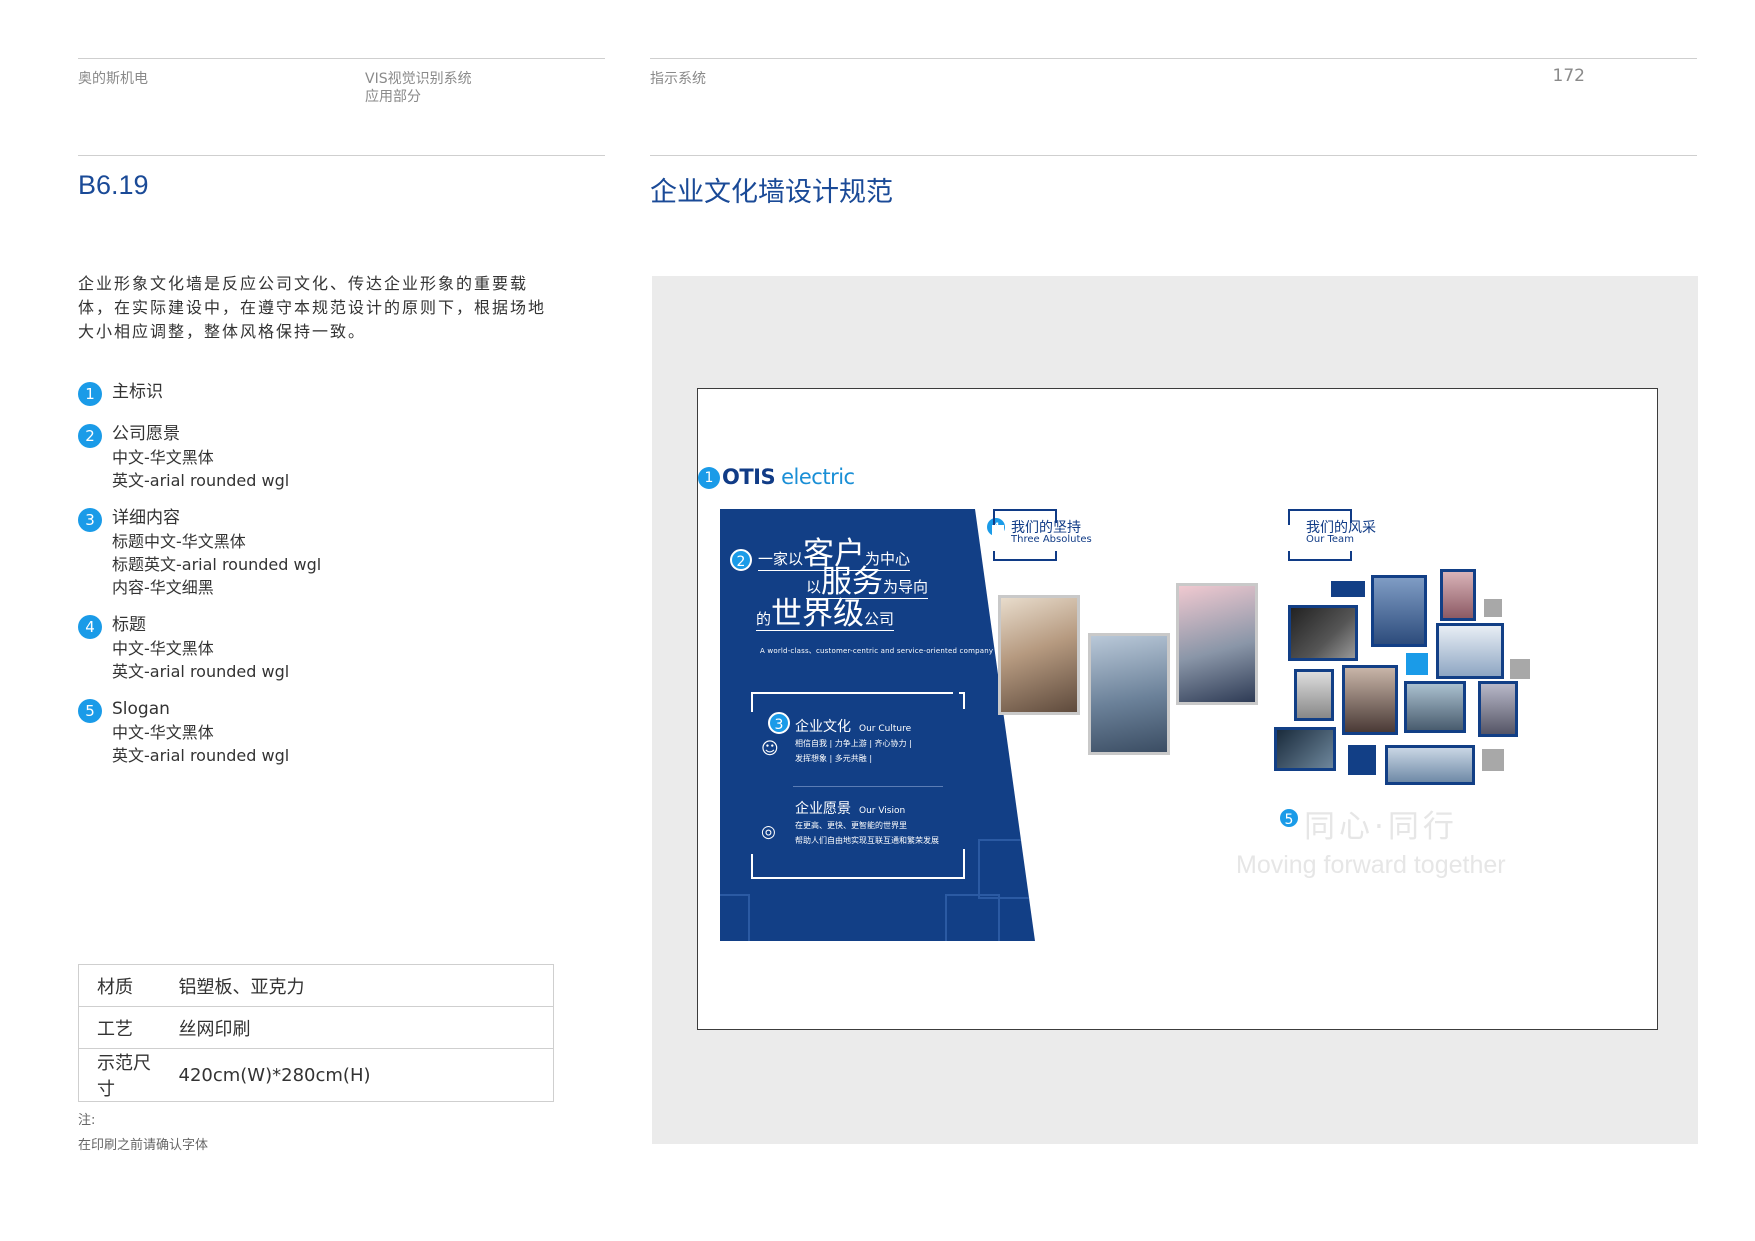 The height and width of the screenshot is (1241, 1755). What do you see at coordinates (128, 985) in the screenshot?
I see `spec-key: 材质` at bounding box center [128, 985].